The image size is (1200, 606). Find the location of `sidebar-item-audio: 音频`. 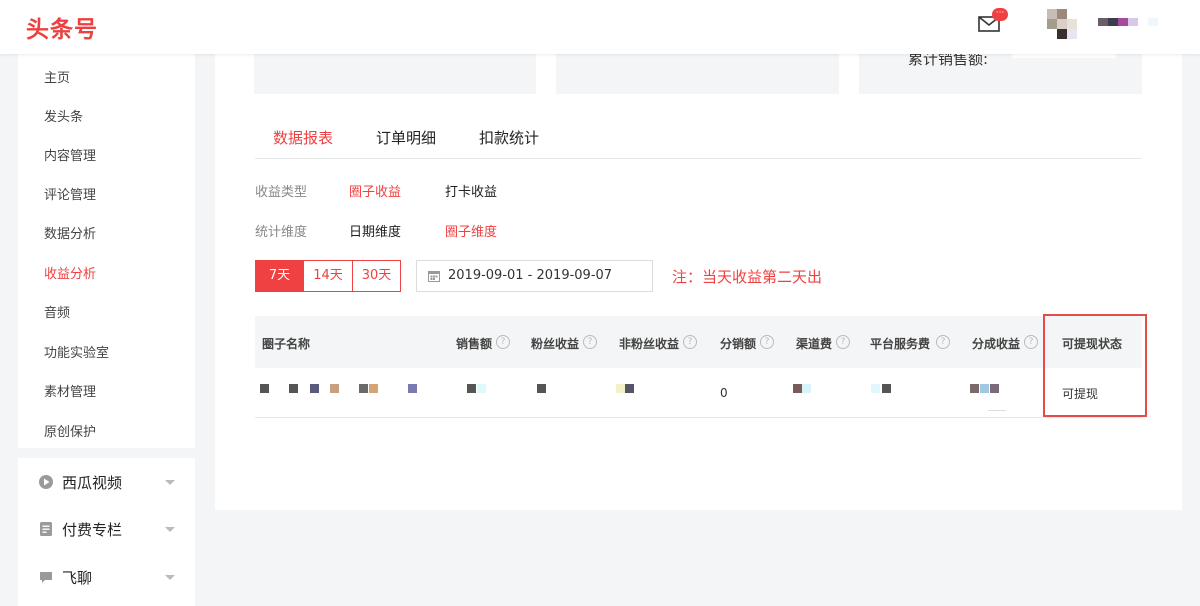

sidebar-item-audio: 音频 is located at coordinates (57, 311).